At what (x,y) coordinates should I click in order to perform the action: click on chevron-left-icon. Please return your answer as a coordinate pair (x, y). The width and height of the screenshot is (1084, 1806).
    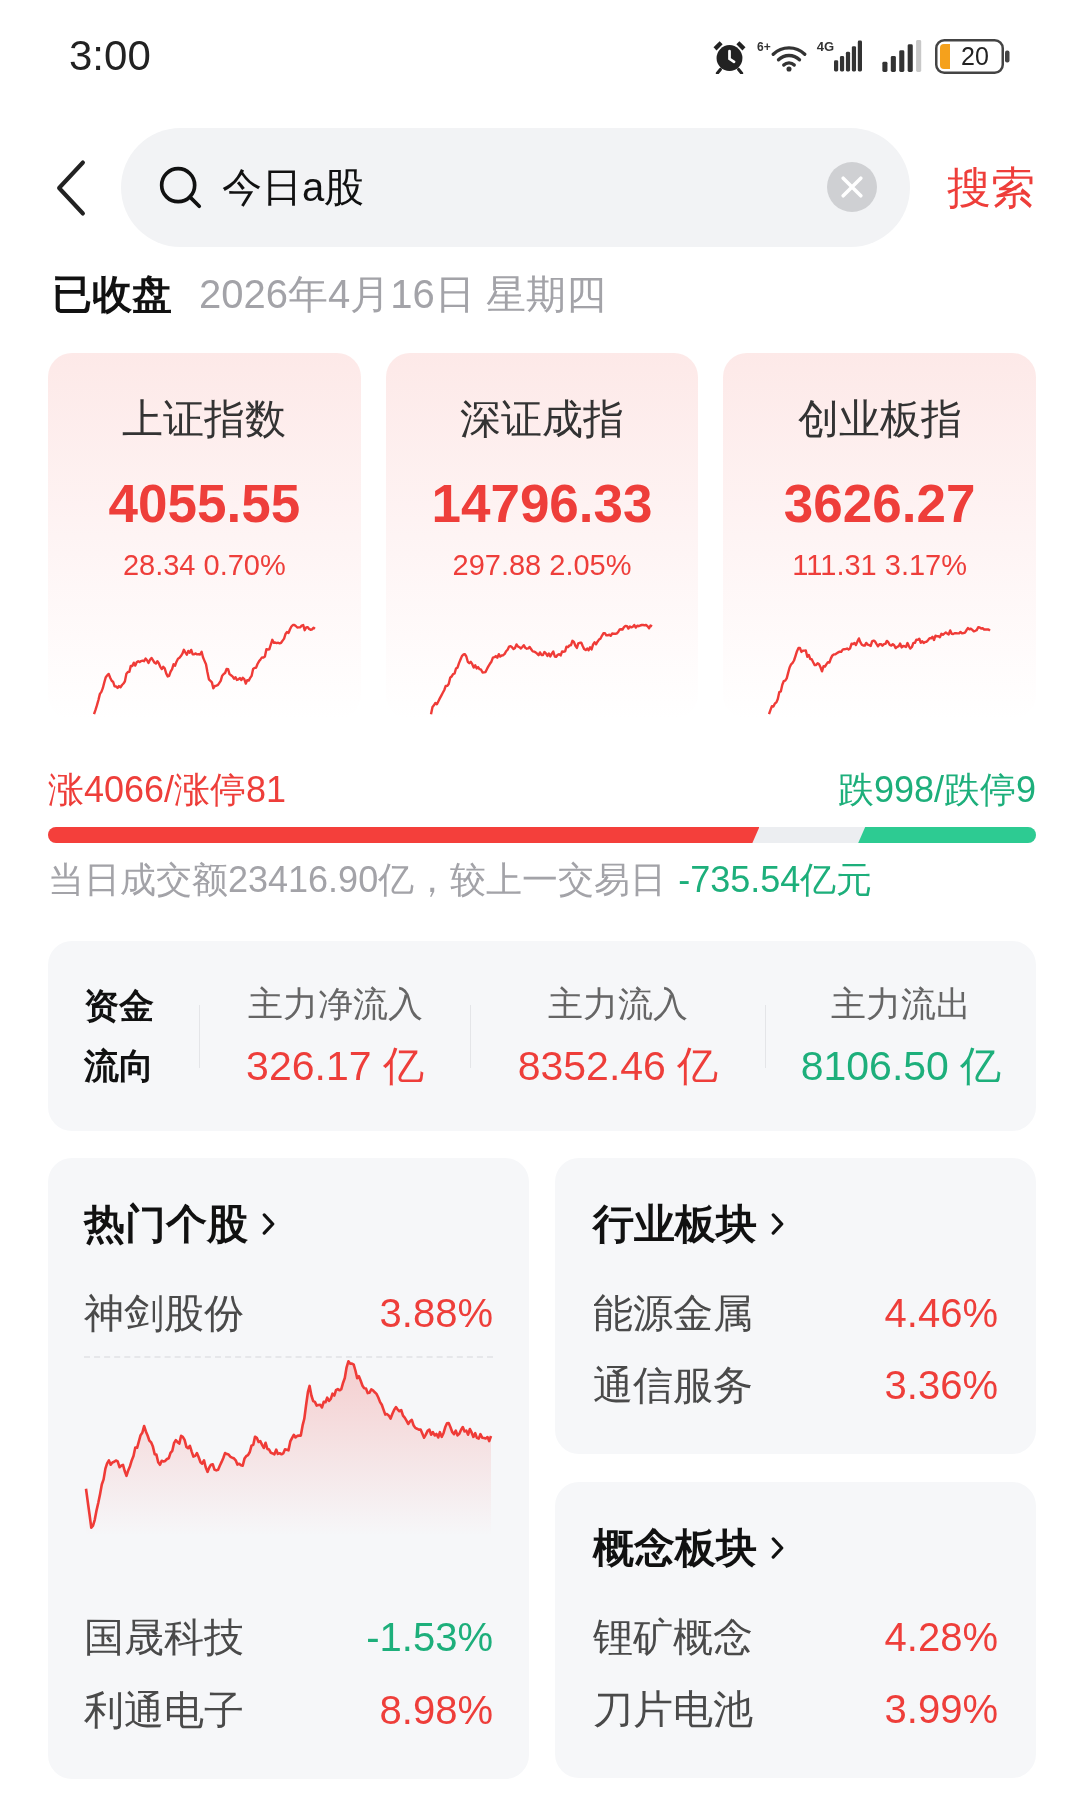
    Looking at the image, I should click on (71, 187).